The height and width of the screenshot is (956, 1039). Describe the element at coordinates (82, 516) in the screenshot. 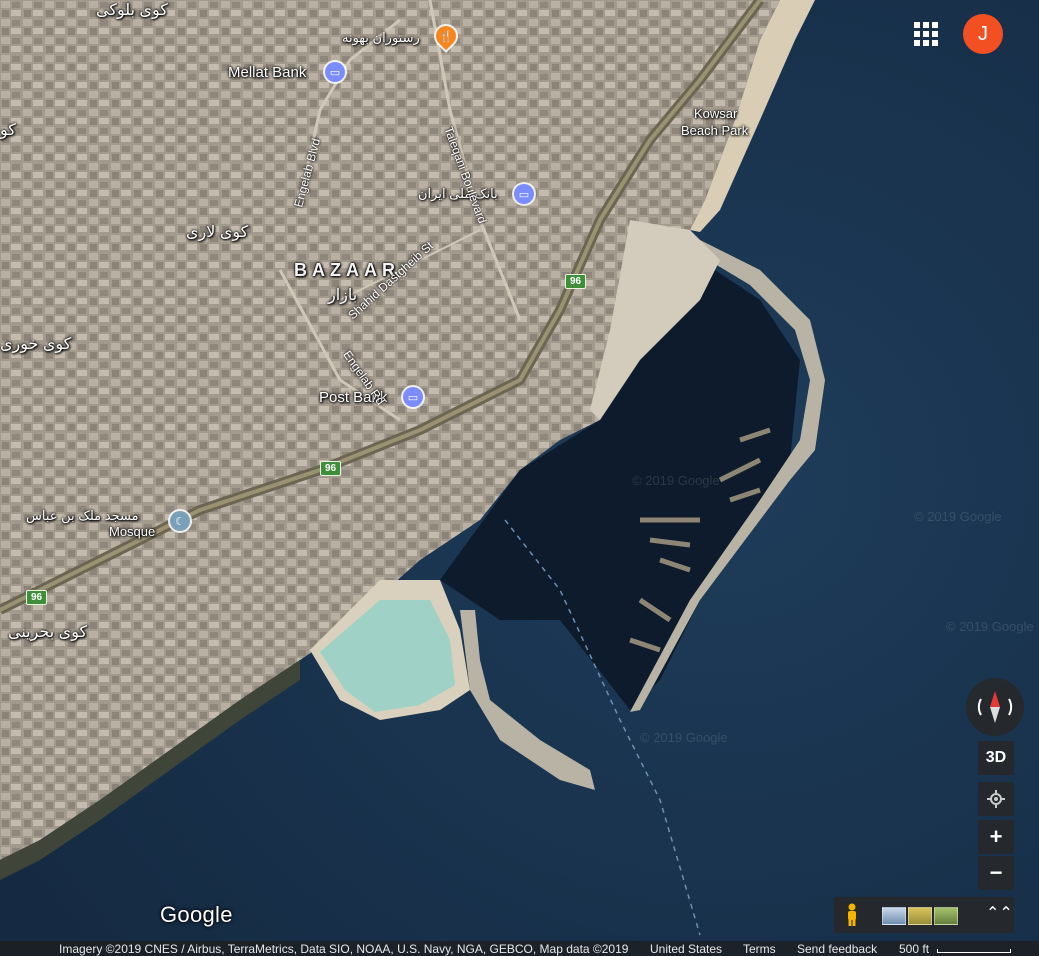

I see `place-label-mosque-fa: مسجد ملک بن عباس` at that location.